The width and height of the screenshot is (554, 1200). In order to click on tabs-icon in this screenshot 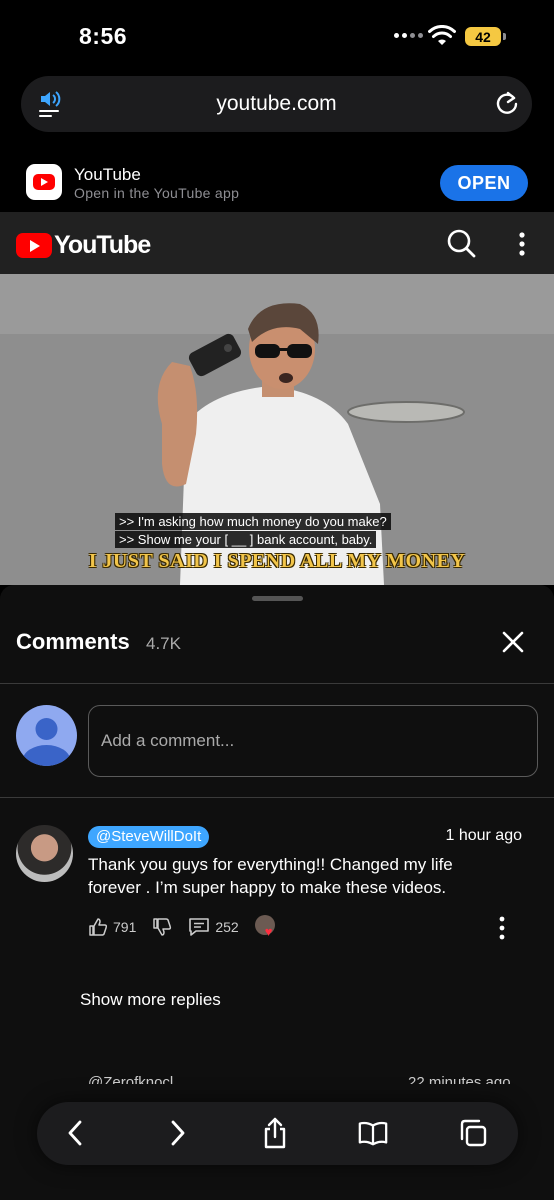, I will do `click(473, 1133)`.